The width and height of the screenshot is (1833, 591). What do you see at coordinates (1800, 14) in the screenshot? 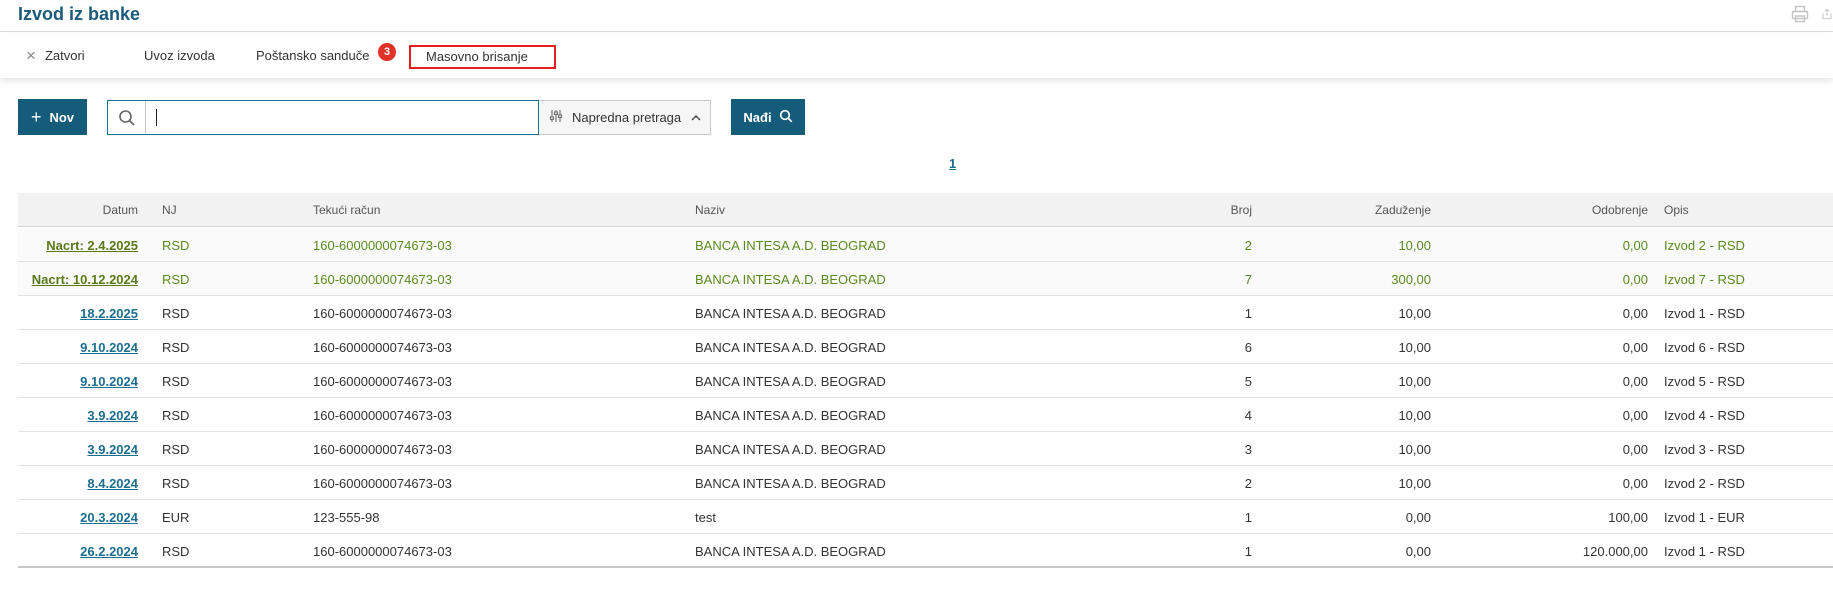
I see `printer-icon` at bounding box center [1800, 14].